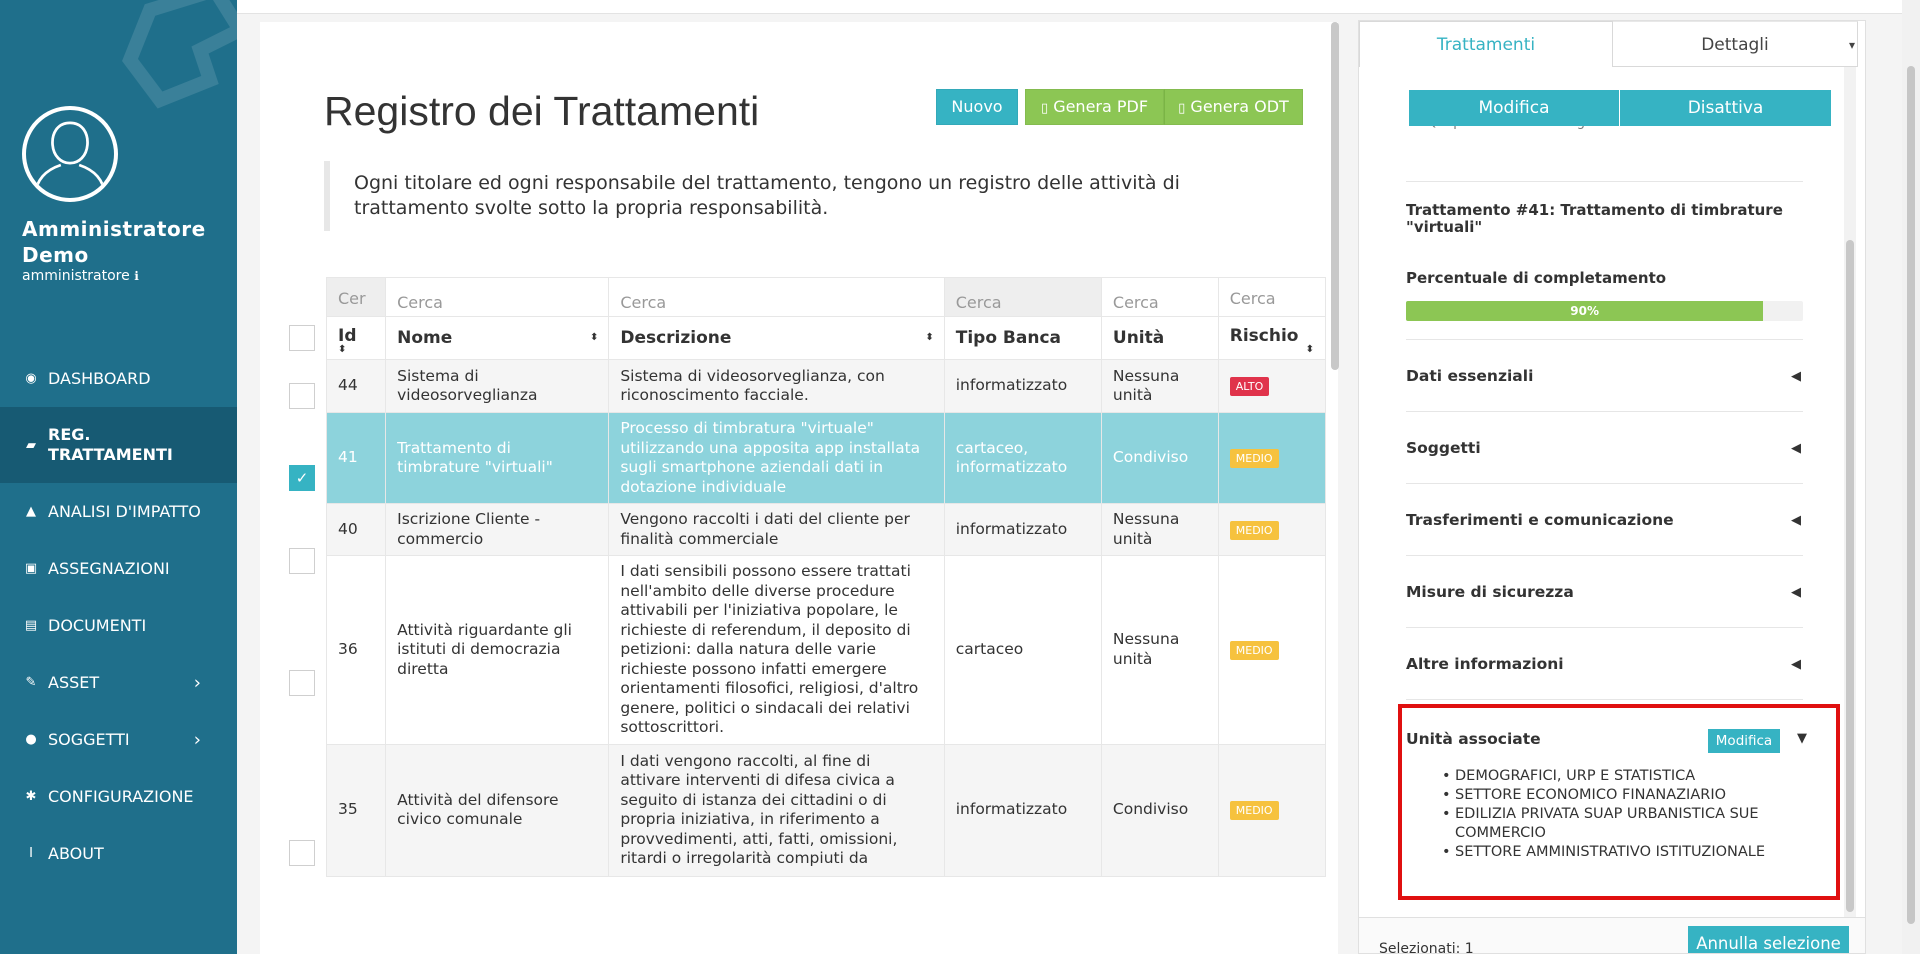  What do you see at coordinates (31, 682) in the screenshot?
I see `edit-icon: ✎` at bounding box center [31, 682].